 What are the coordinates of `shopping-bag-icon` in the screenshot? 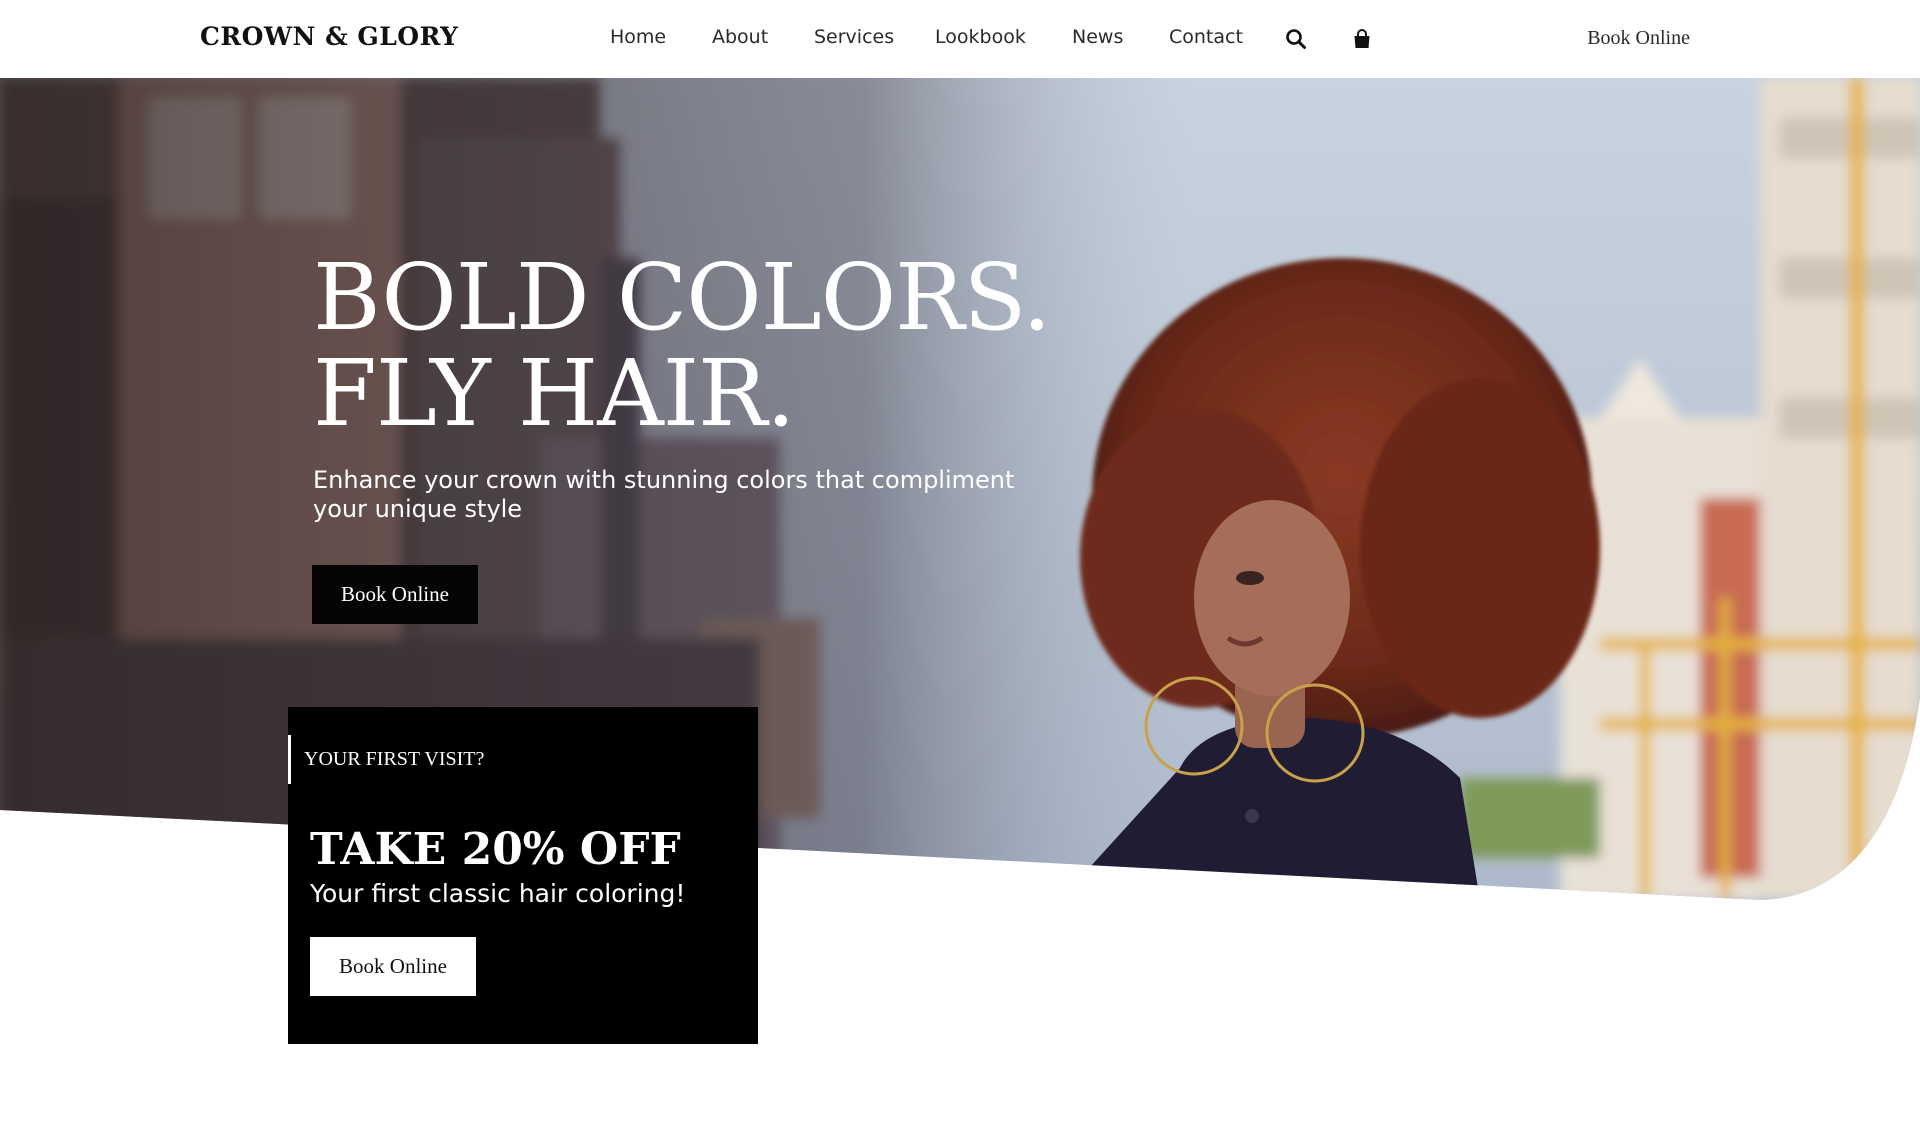 It's located at (1362, 39).